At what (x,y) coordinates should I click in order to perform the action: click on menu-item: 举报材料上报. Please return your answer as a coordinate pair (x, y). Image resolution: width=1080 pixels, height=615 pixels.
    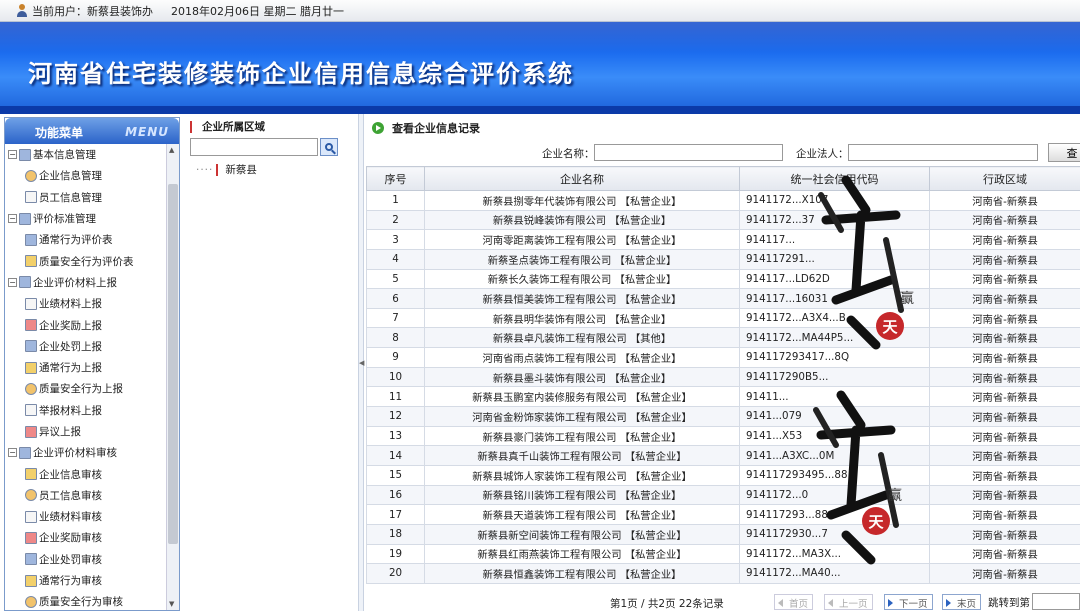
    Looking at the image, I should click on (86, 410).